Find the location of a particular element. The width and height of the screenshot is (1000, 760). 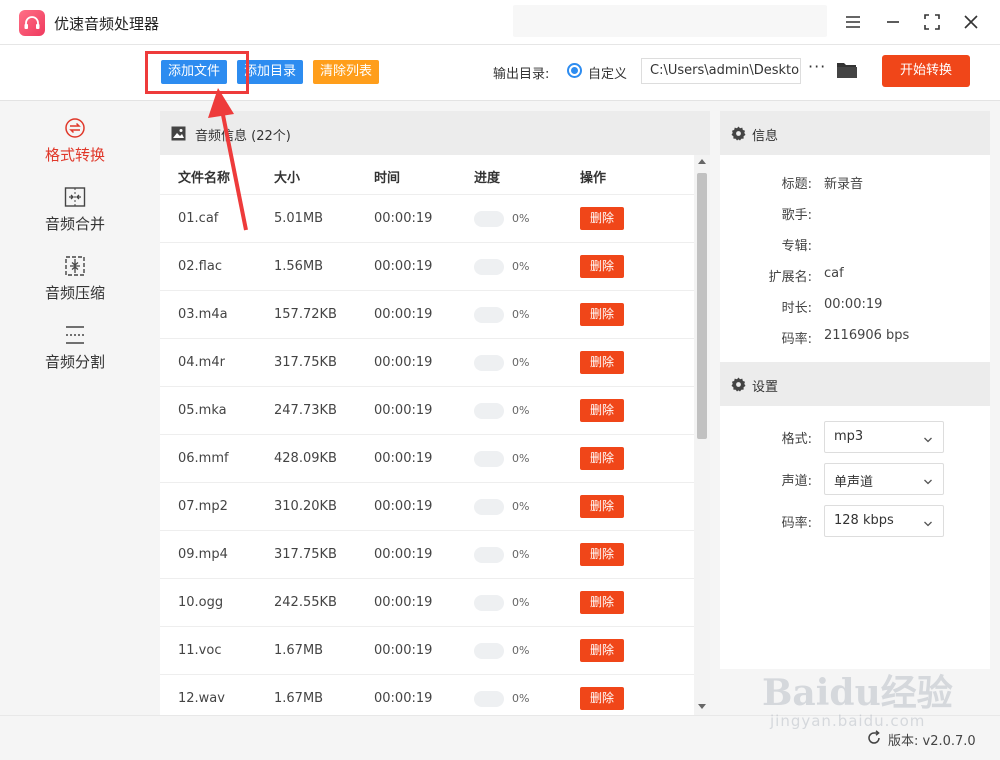

table-row: 09.mp4 317.75KB 00:00:19 0% 删除 is located at coordinates (427, 555).